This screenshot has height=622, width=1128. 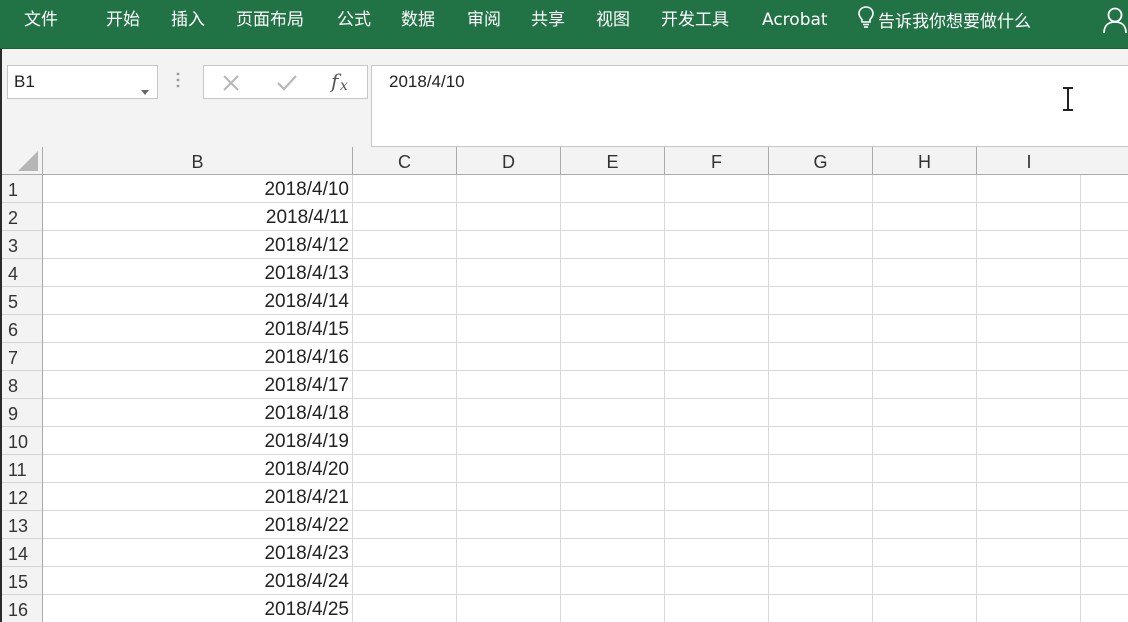 I want to click on row-header: 8, so click(x=22, y=385).